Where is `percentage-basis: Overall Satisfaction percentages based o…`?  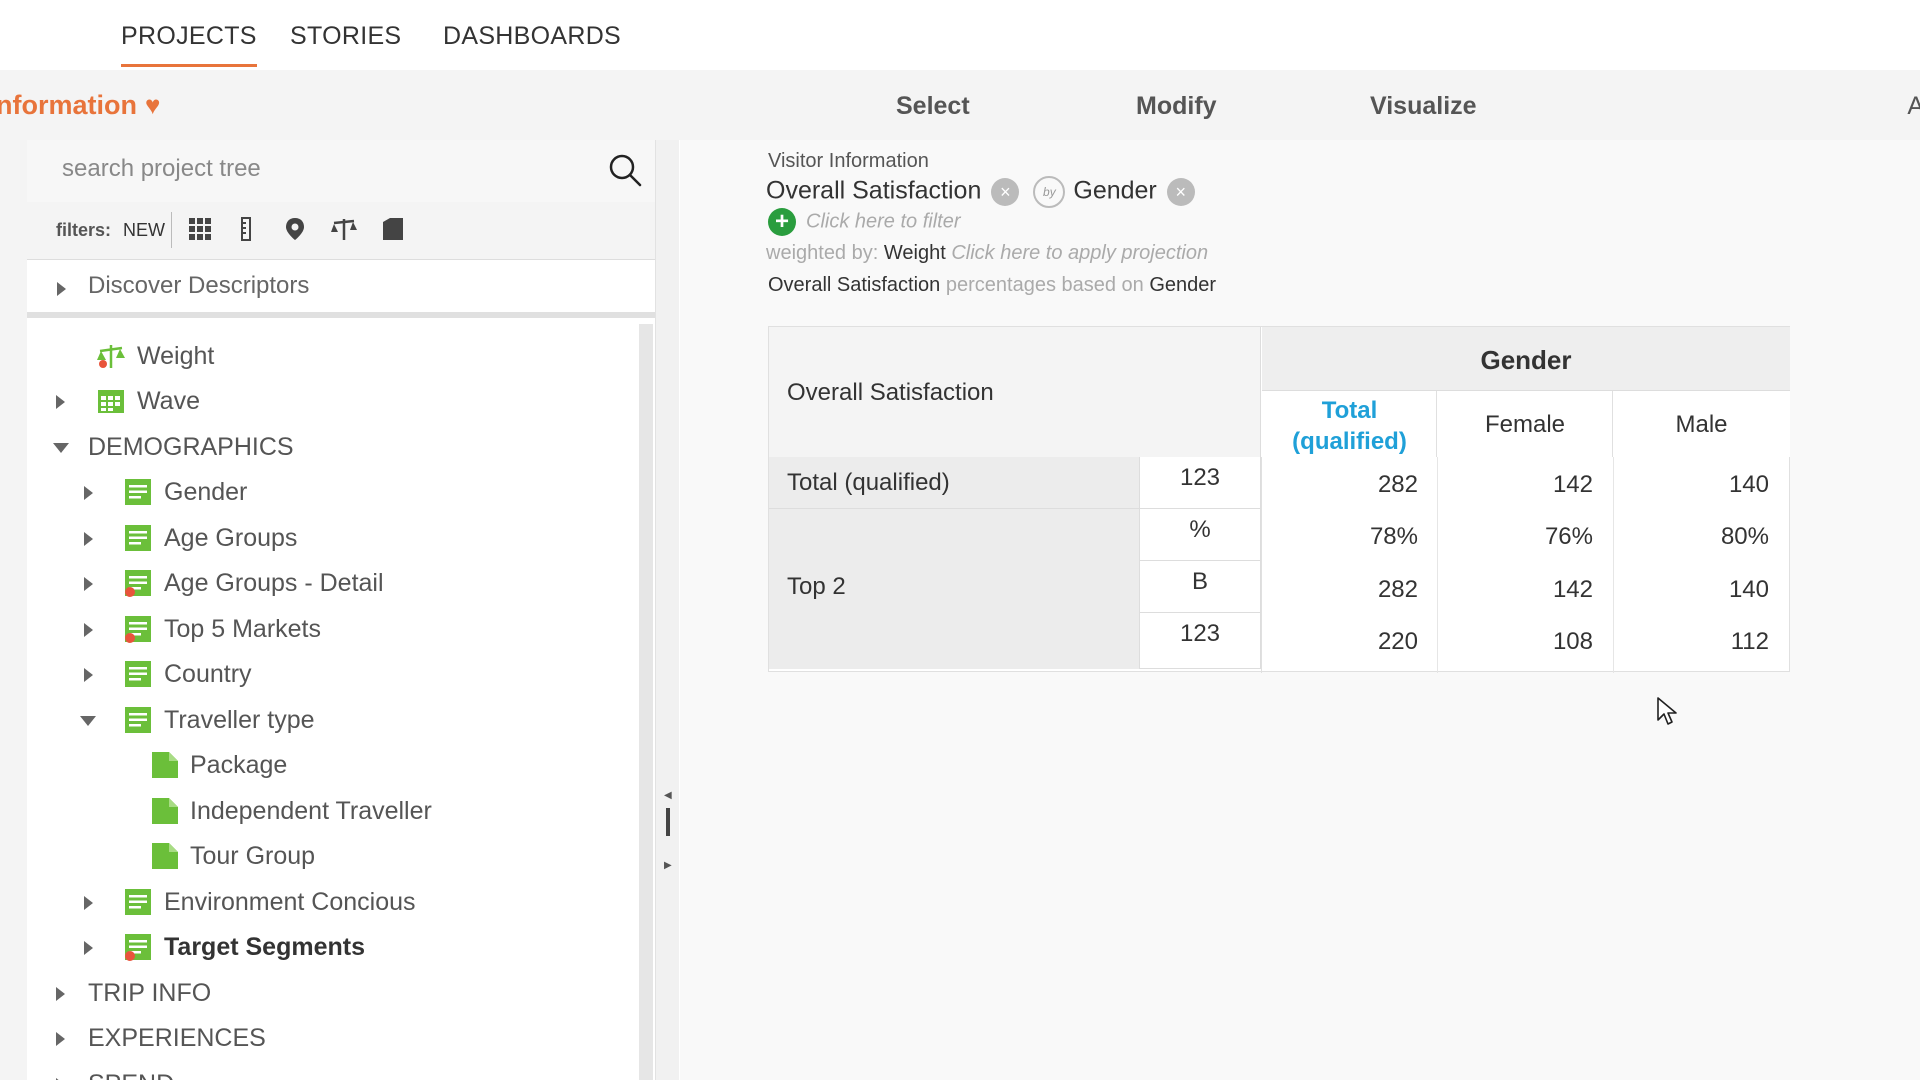
percentage-basis: Overall Satisfaction percentages based o… is located at coordinates (992, 285).